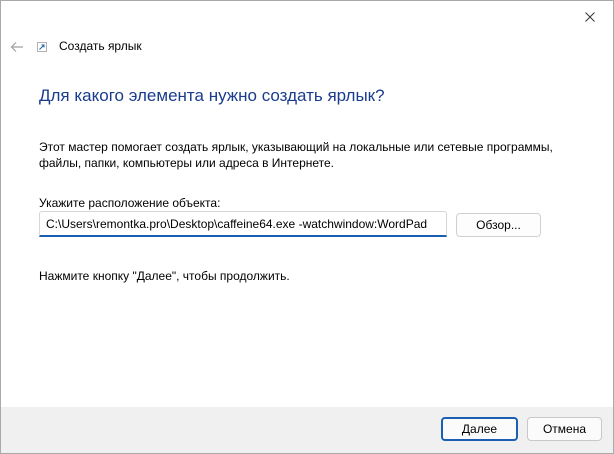 Image resolution: width=614 pixels, height=454 pixels. What do you see at coordinates (100, 46) in the screenshot?
I see `wizard-title: Создать ярлык` at bounding box center [100, 46].